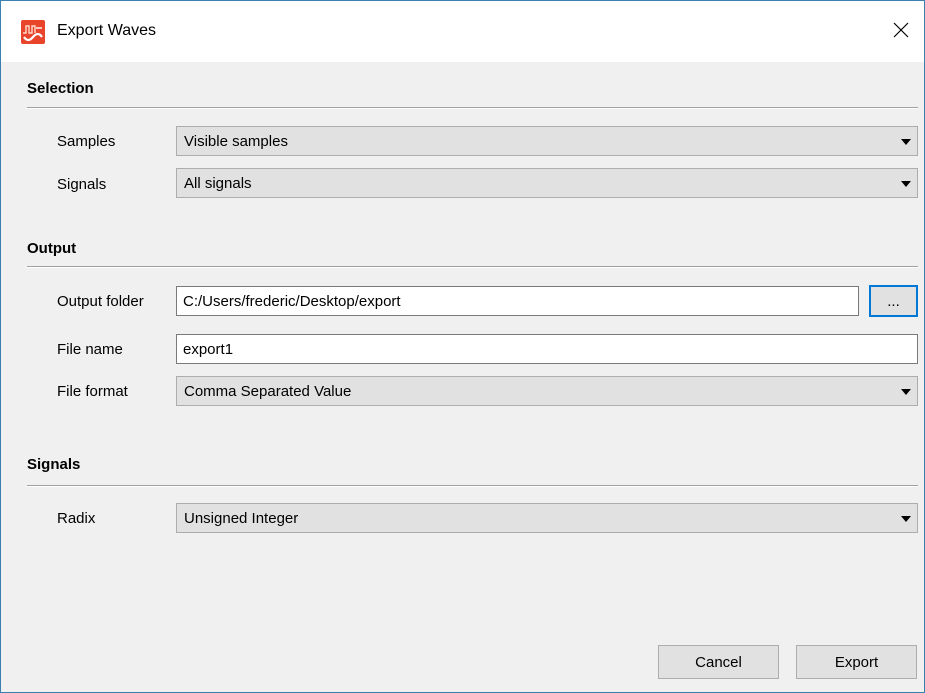 Image resolution: width=925 pixels, height=693 pixels. What do you see at coordinates (472, 486) in the screenshot?
I see `signals-divider` at bounding box center [472, 486].